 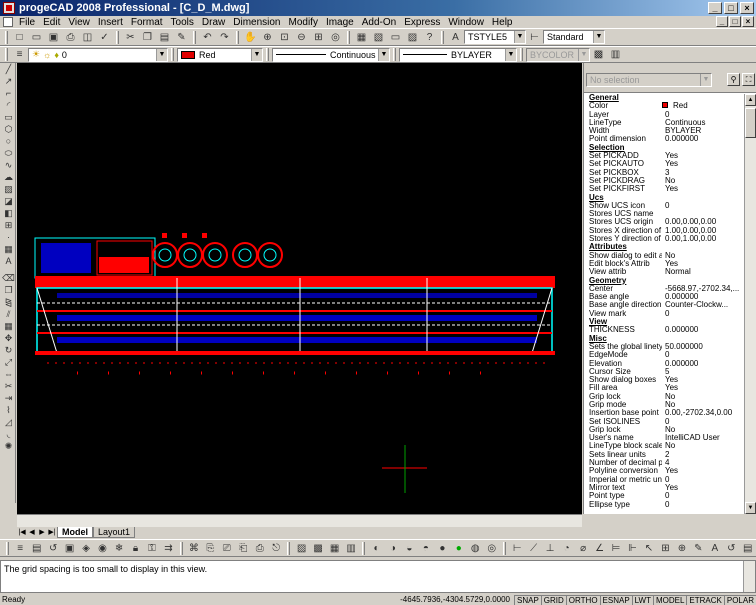 I want to click on property-row: View attrib Normal, so click(x=664, y=272).